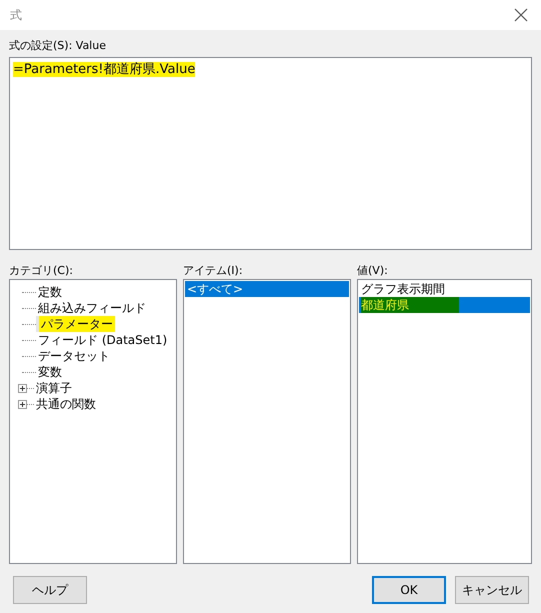 The width and height of the screenshot is (541, 613). I want to click on tree-item: 演算子, so click(54, 388).